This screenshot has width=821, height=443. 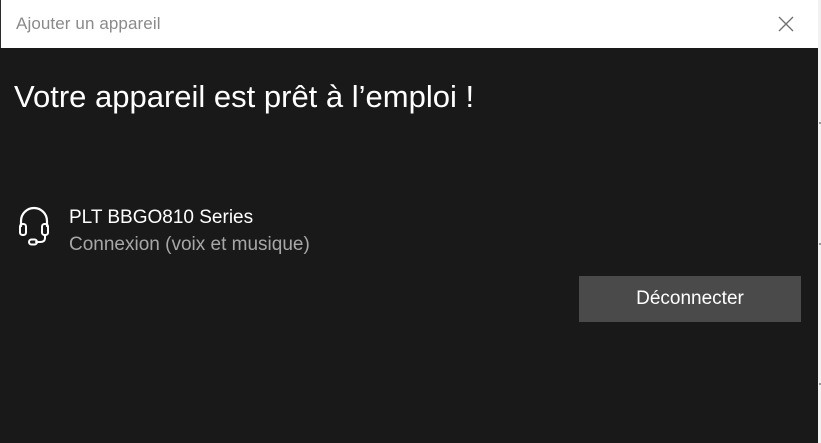 What do you see at coordinates (161, 217) in the screenshot?
I see `device-name: PLT BBGO810 Series` at bounding box center [161, 217].